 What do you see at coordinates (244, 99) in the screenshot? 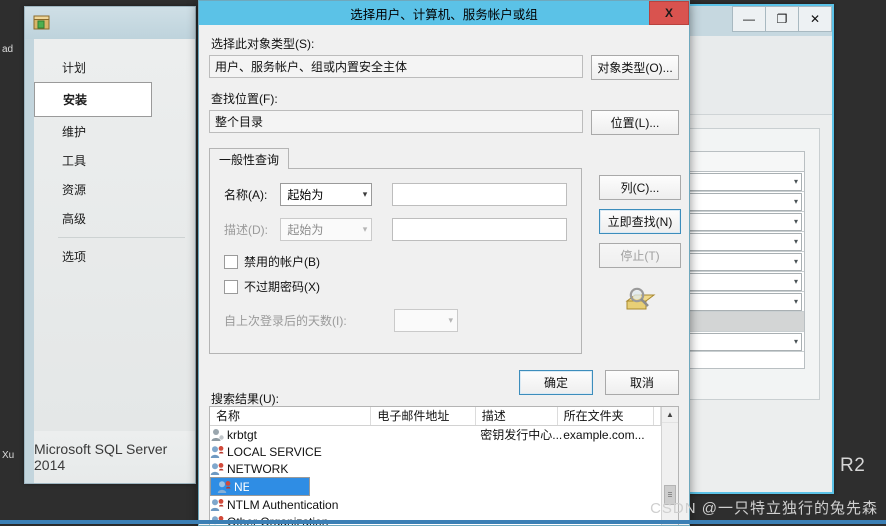
I see `location-label: 查找位置(F):` at bounding box center [244, 99].